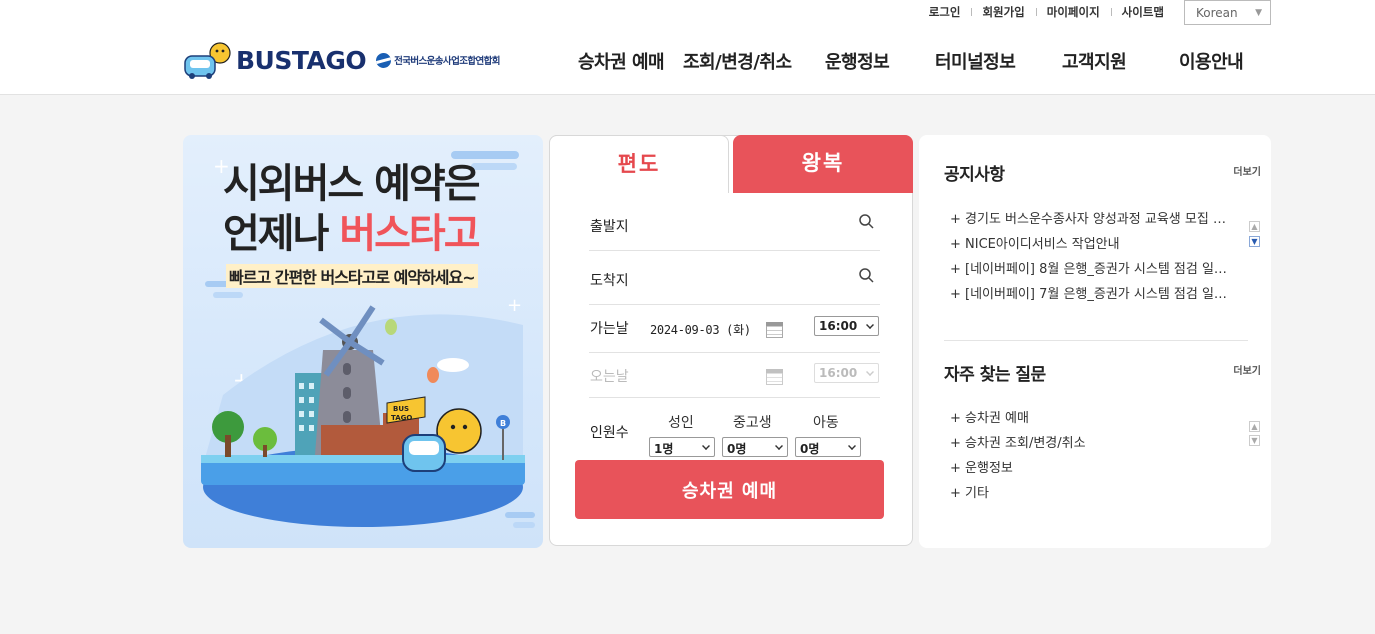  What do you see at coordinates (1142, 12) in the screenshot?
I see `sitemap-link: 사이트맵` at bounding box center [1142, 12].